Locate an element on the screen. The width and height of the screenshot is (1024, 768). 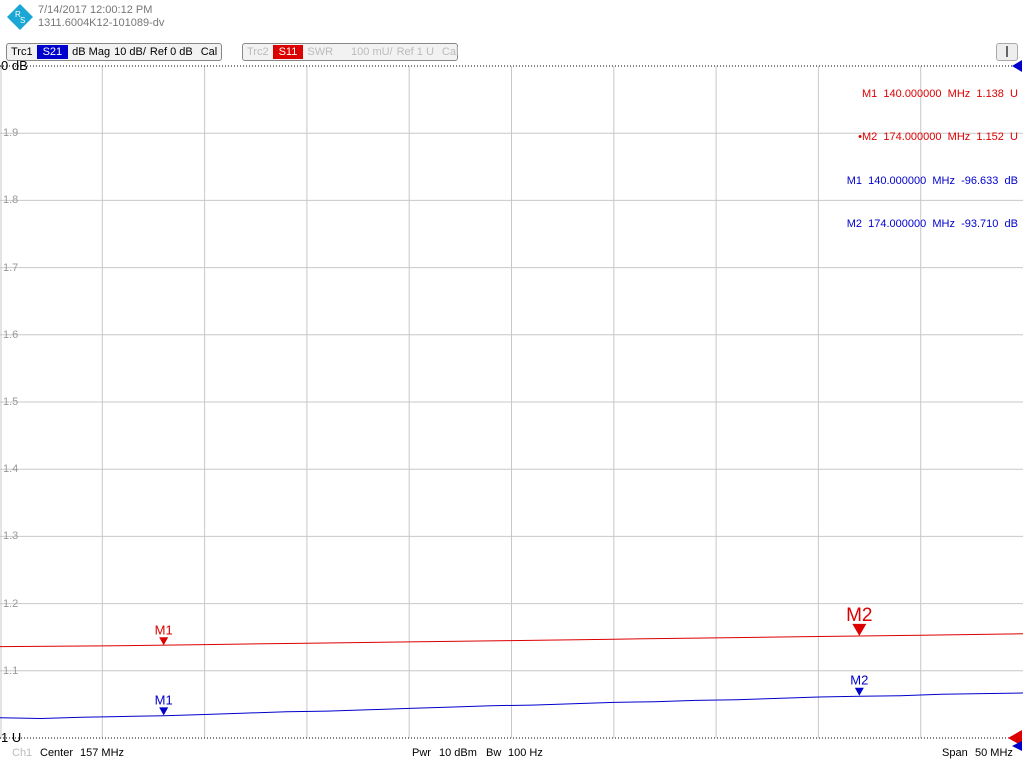
y-tick-label: 1.8 is located at coordinates (11, 200).